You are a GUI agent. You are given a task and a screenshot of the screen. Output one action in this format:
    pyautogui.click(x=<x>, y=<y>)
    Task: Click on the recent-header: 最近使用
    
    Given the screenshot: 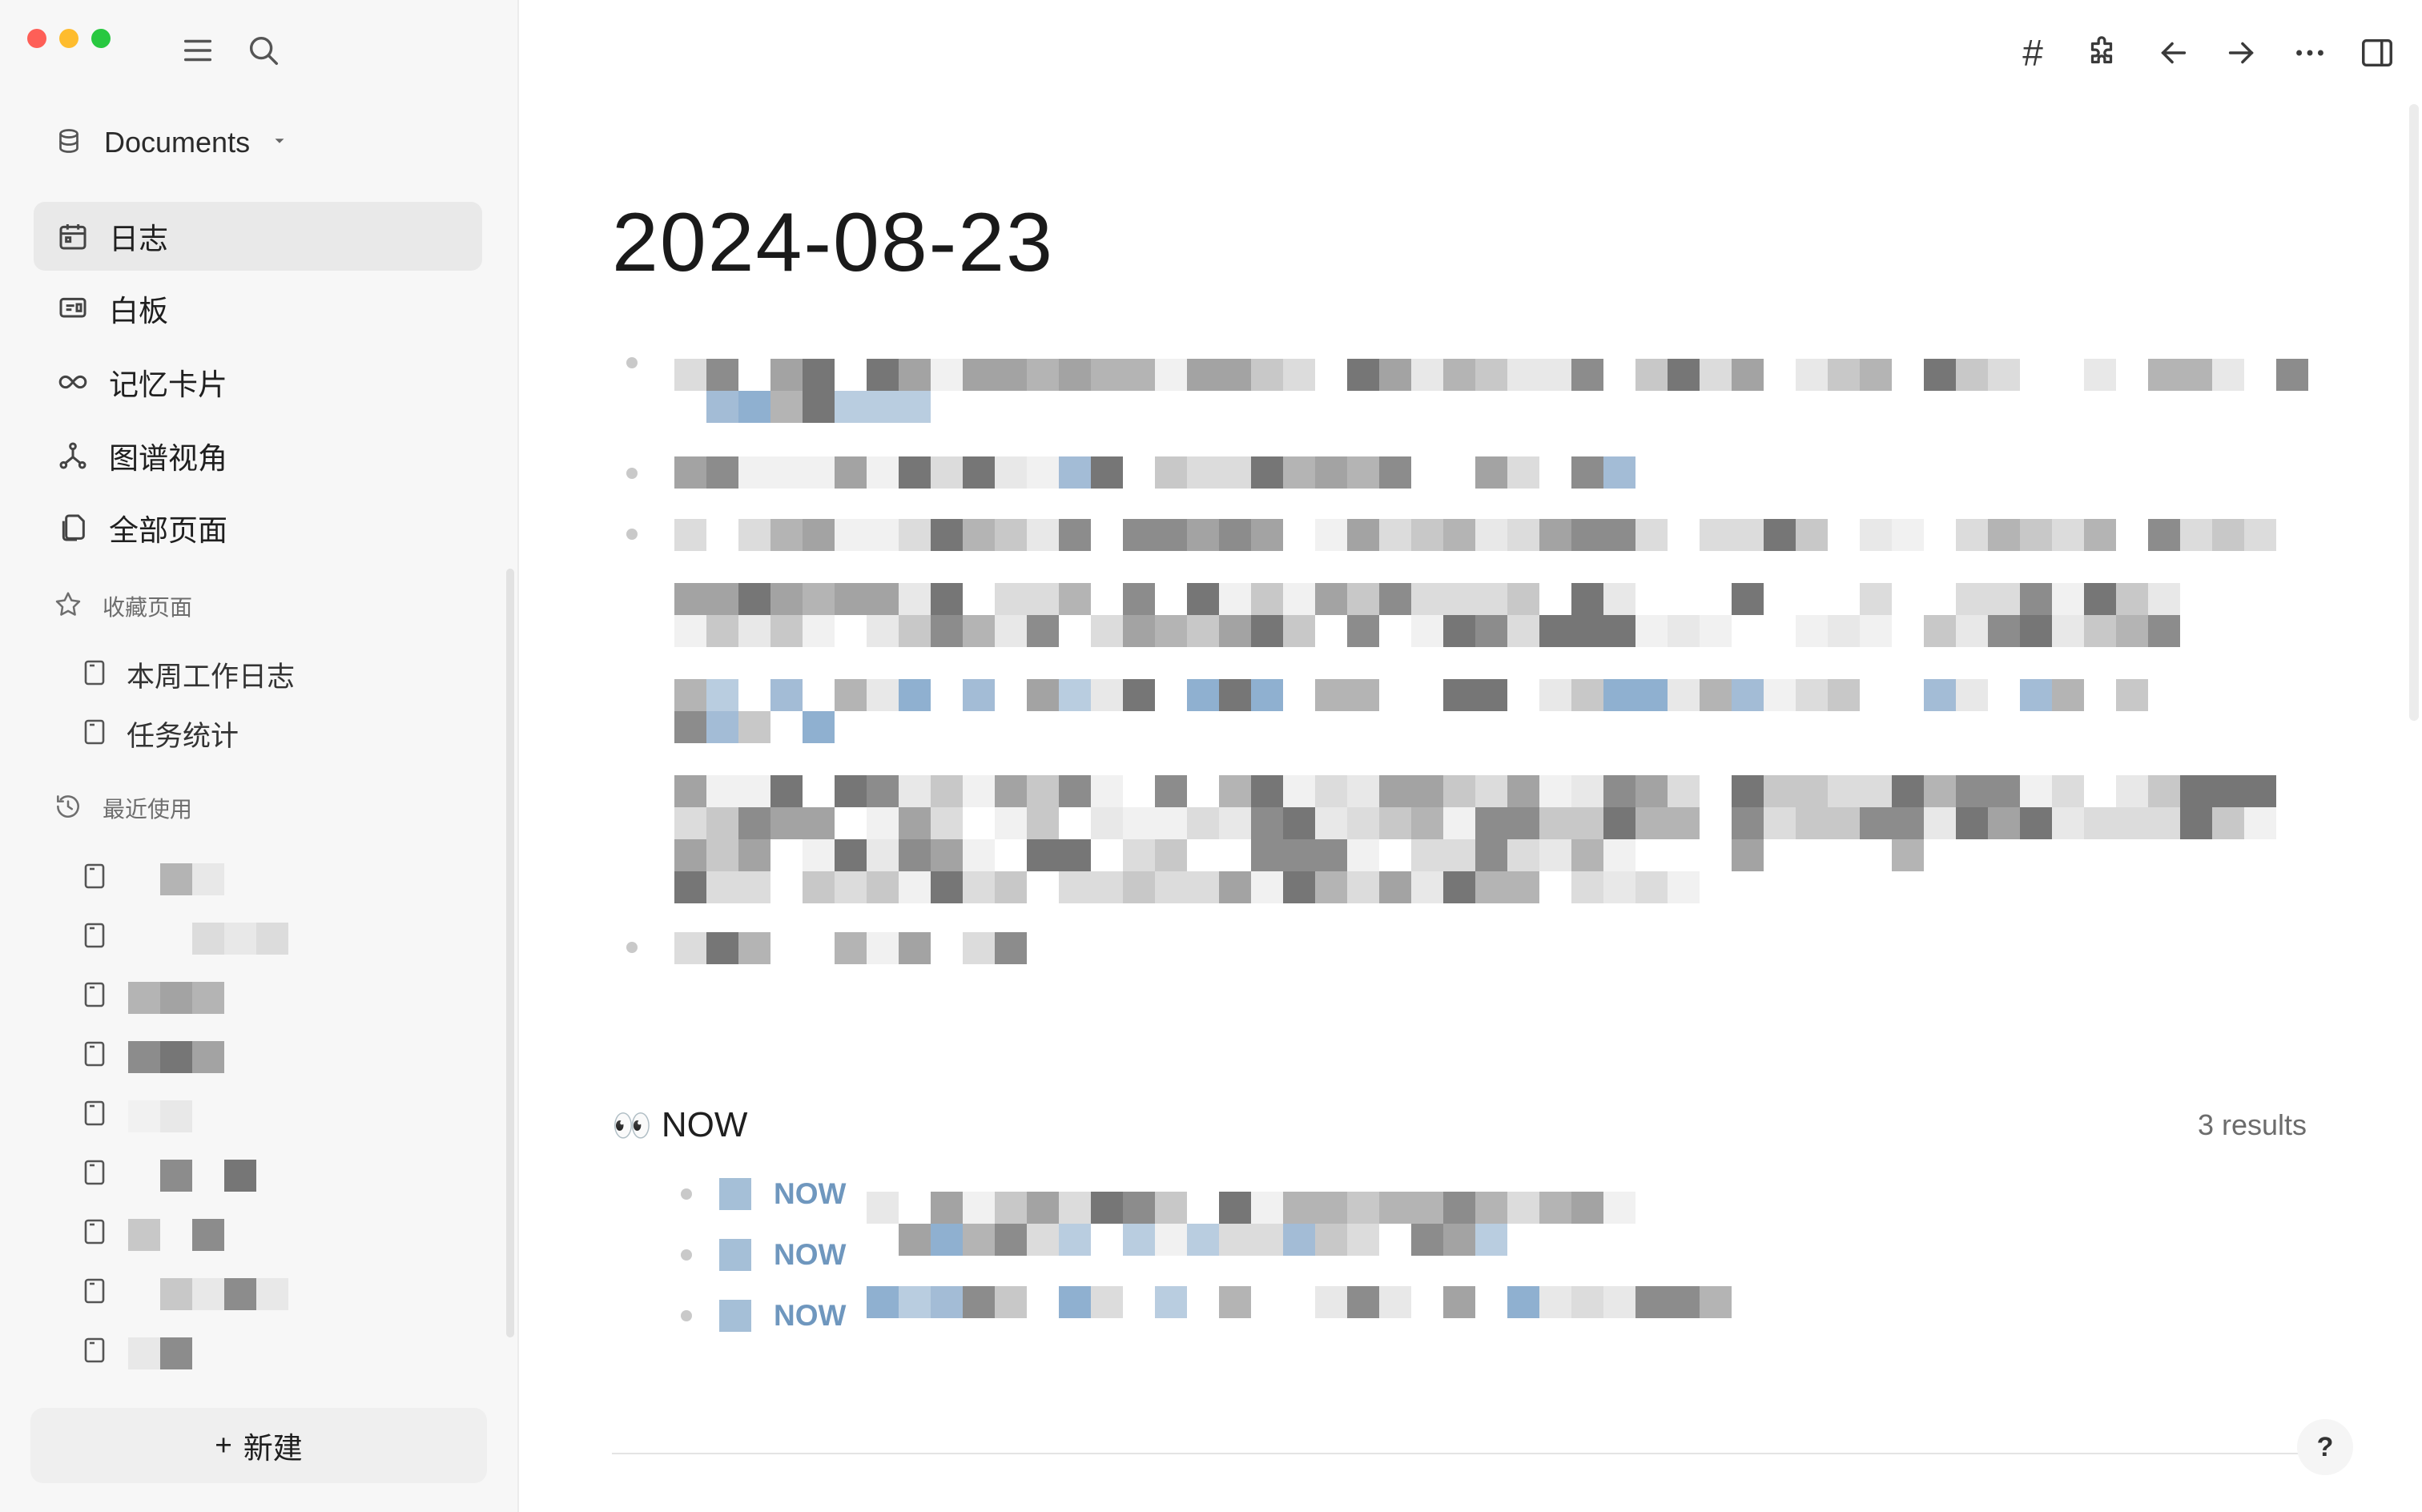 What is the action you would take?
    pyautogui.click(x=123, y=808)
    